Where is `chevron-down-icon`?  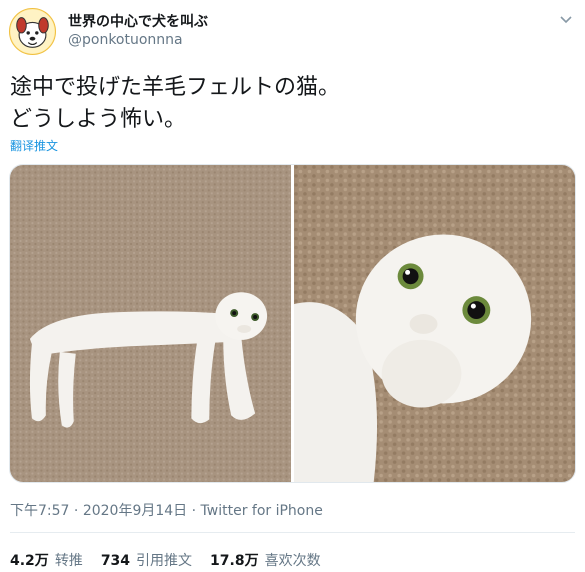 chevron-down-icon is located at coordinates (566, 19).